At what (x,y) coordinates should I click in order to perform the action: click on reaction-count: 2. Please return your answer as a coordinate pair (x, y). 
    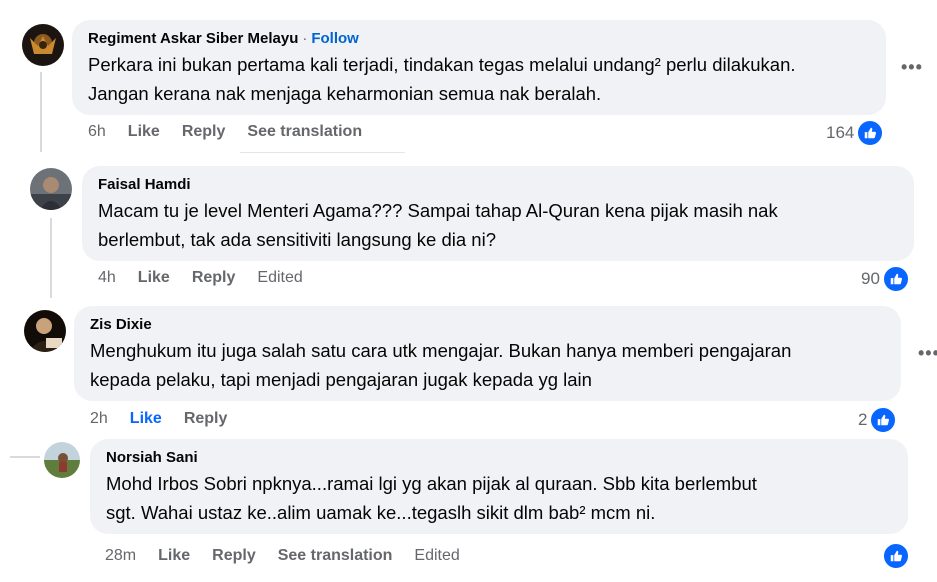
    Looking at the image, I should click on (863, 419).